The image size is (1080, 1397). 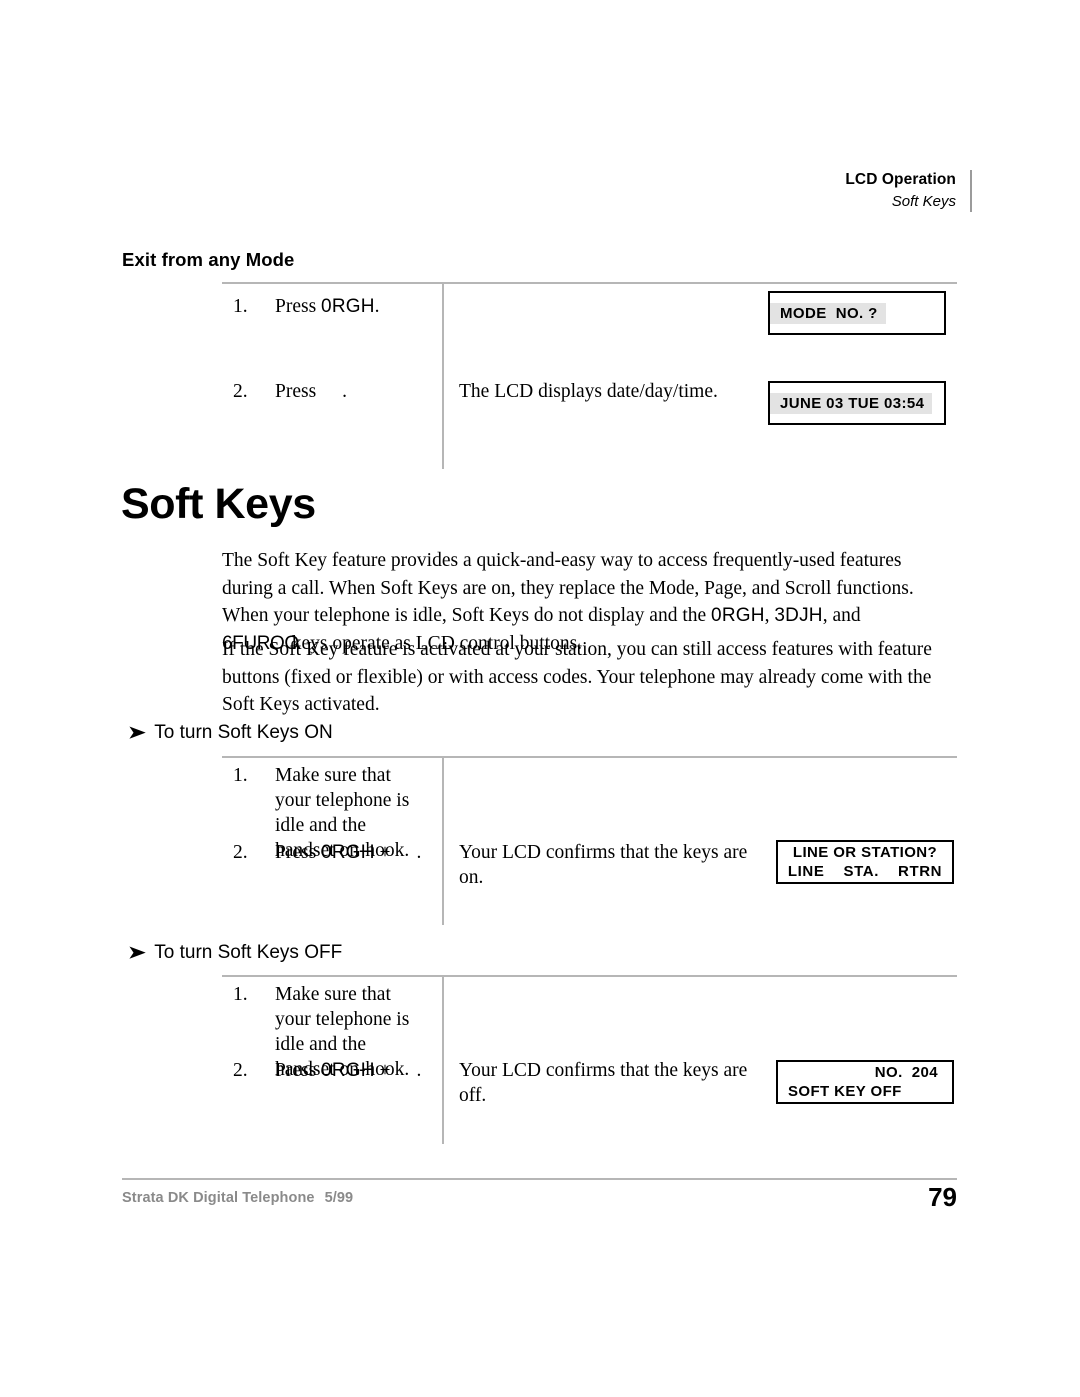 What do you see at coordinates (942, 1197) in the screenshot?
I see `page-number: 79` at bounding box center [942, 1197].